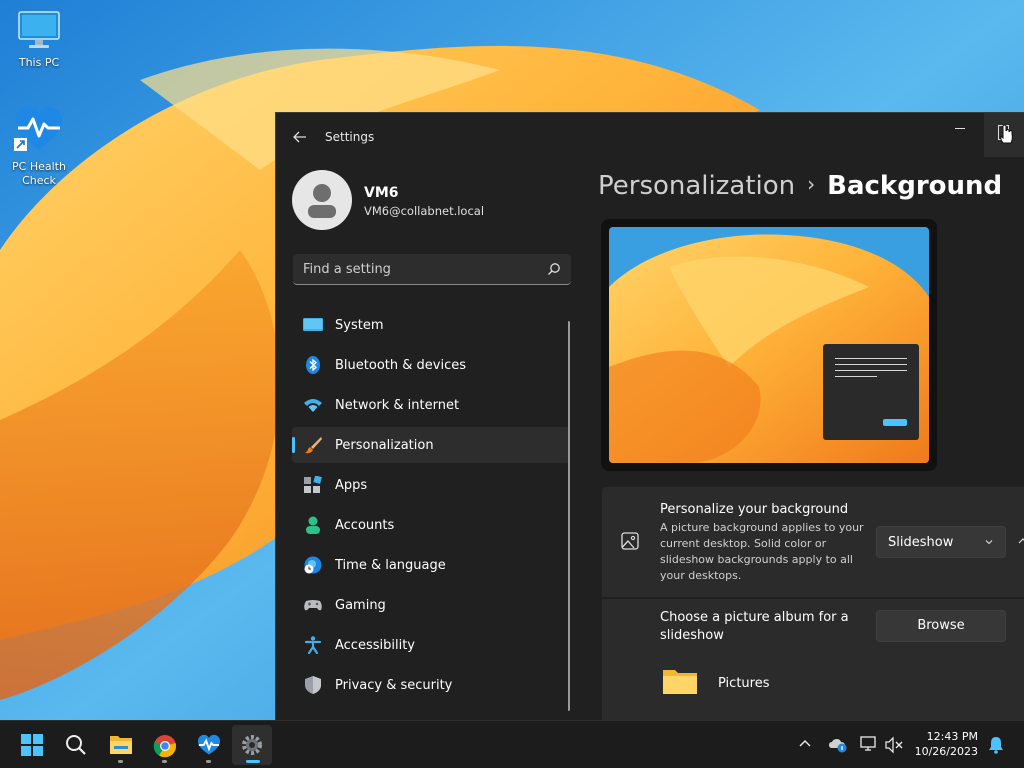 The width and height of the screenshot is (1024, 768). I want to click on title-bar: Settings, so click(650, 137).